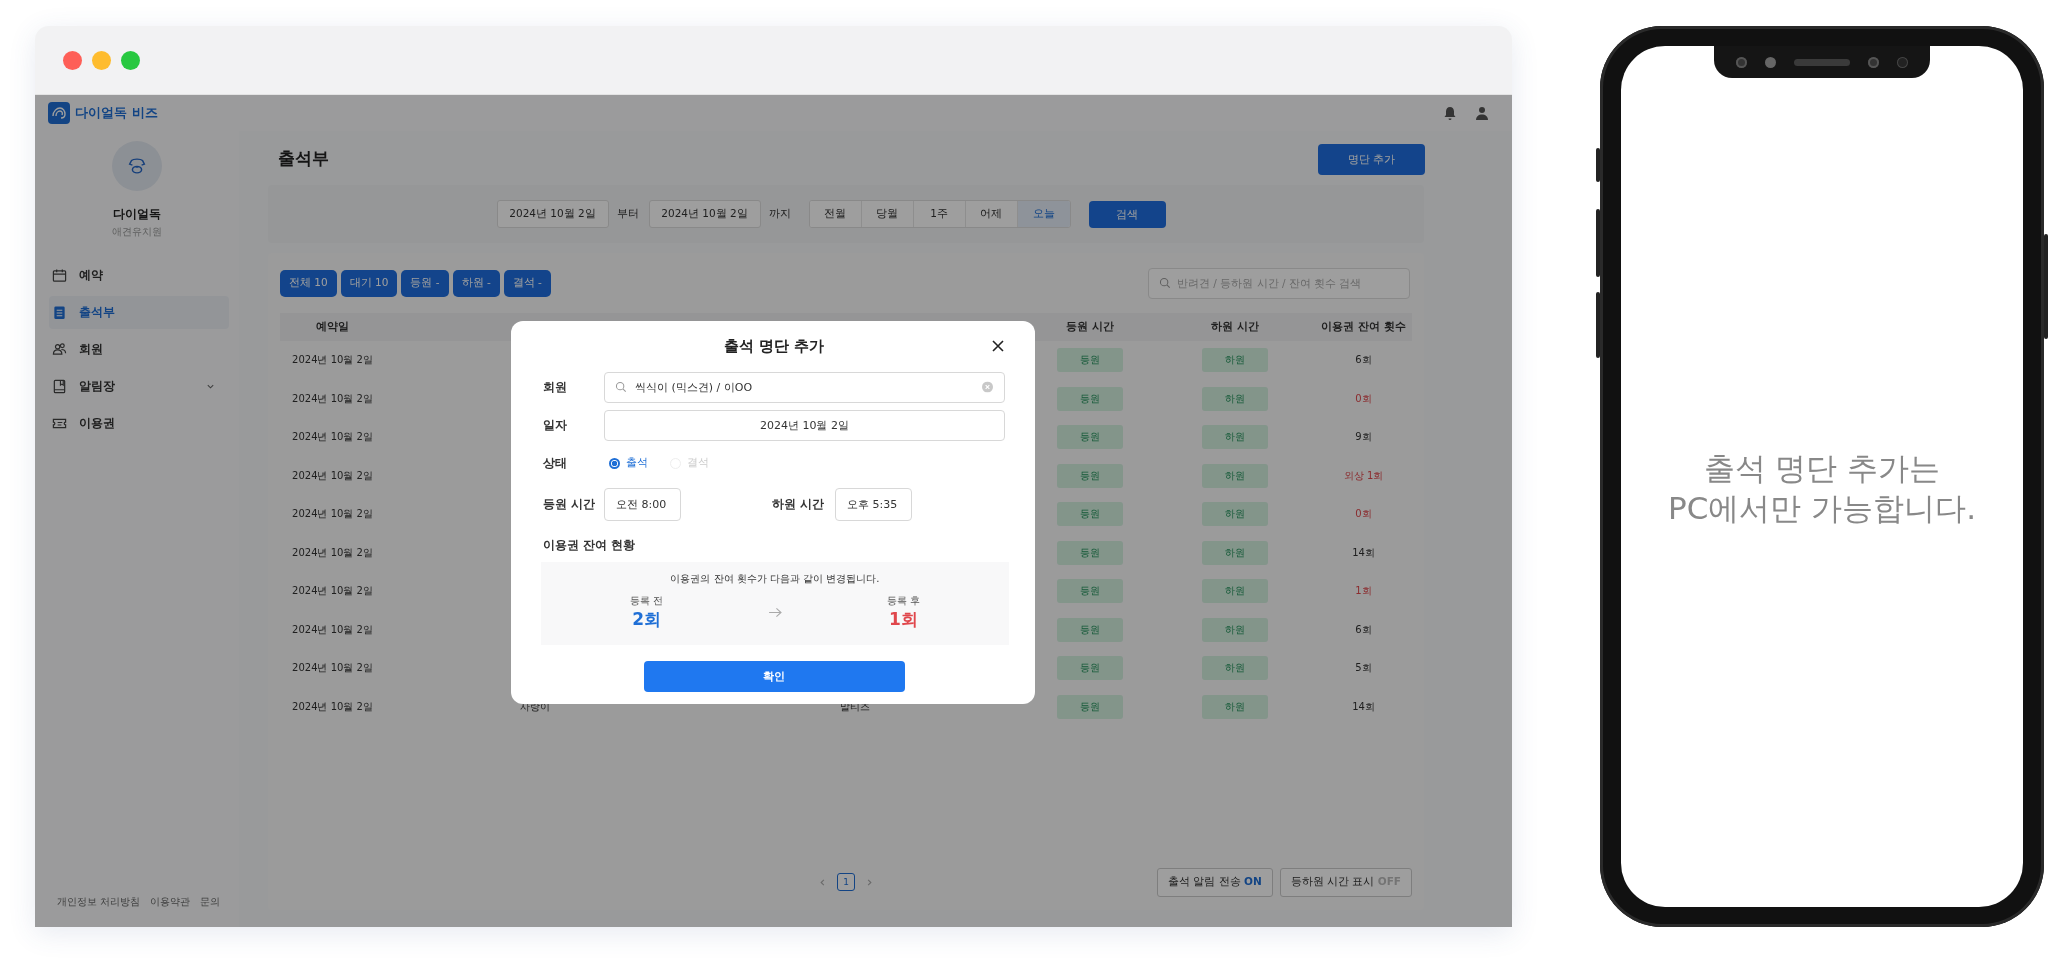 This screenshot has width=2048, height=969. What do you see at coordinates (59, 312) in the screenshot?
I see `clipboard-icon` at bounding box center [59, 312].